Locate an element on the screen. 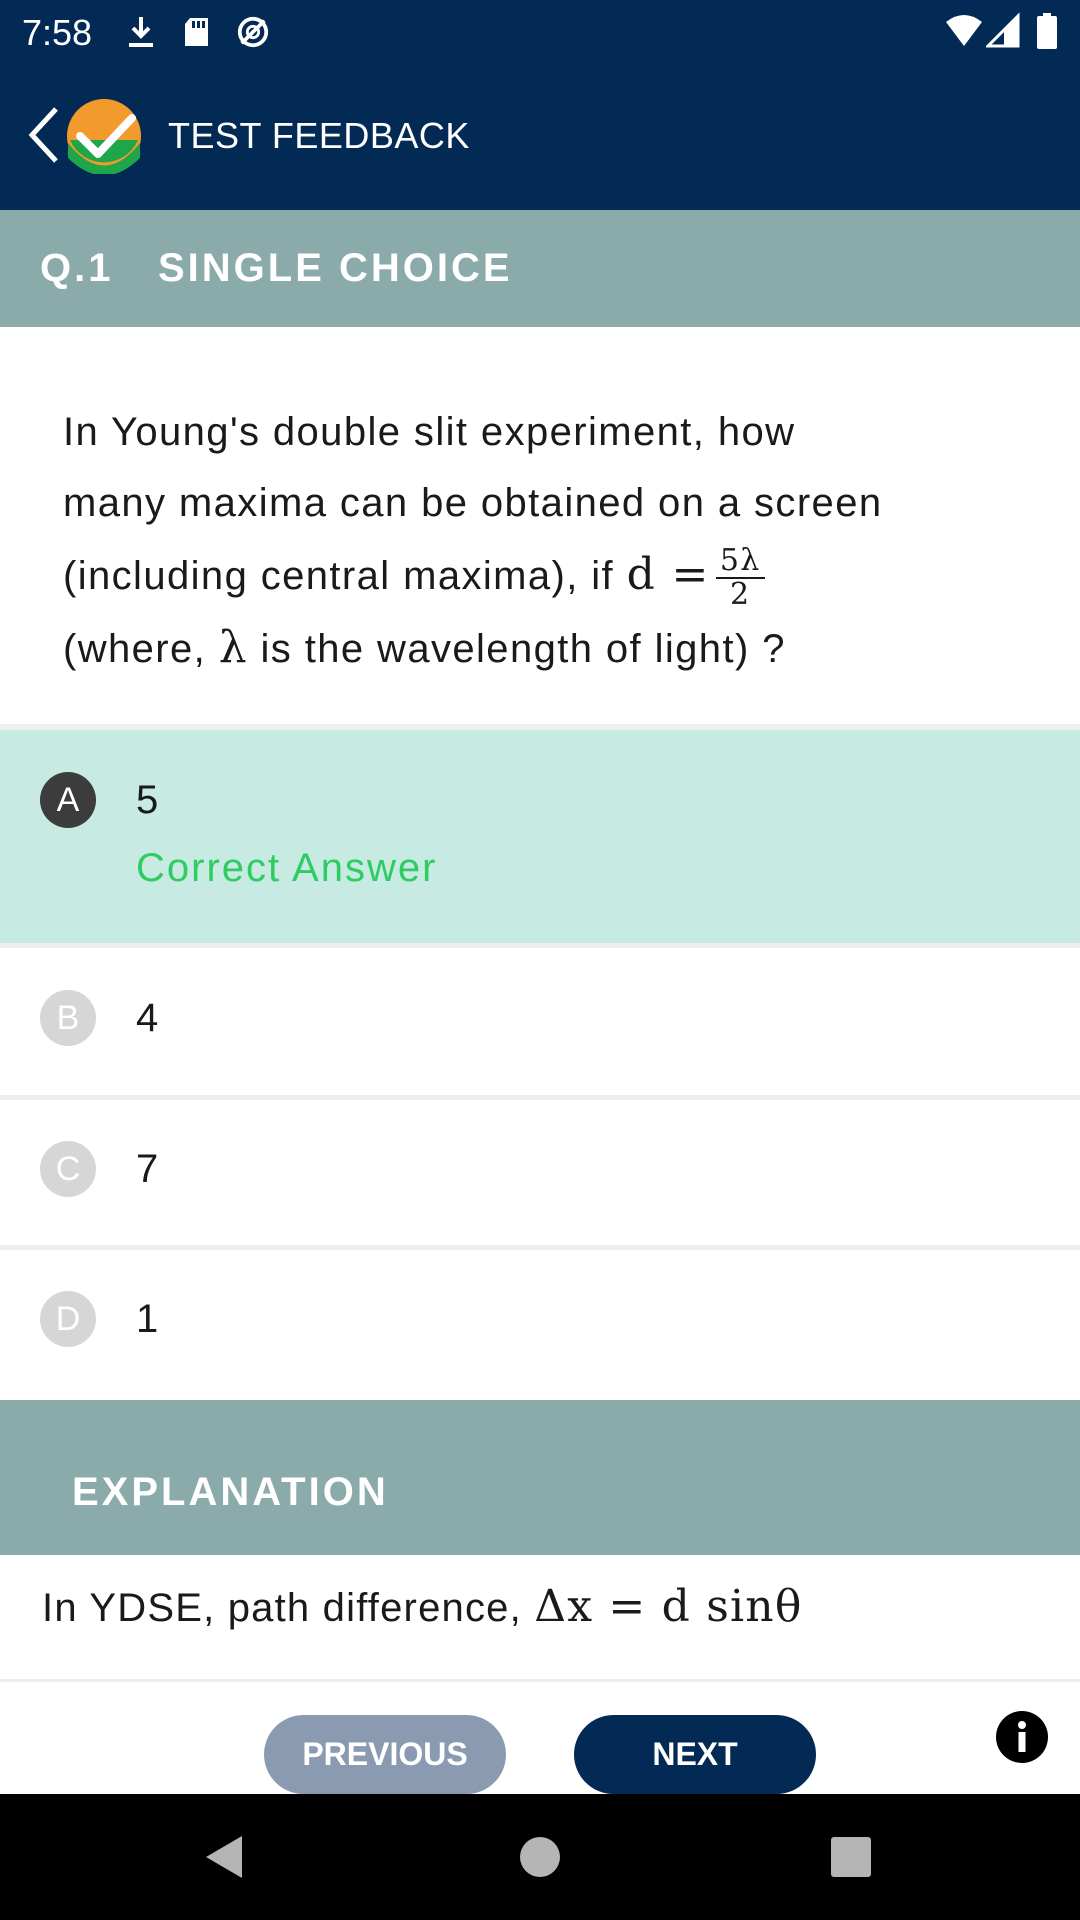 This screenshot has width=1080, height=1920. explanation-title: EXPLANATION is located at coordinates (230, 1492).